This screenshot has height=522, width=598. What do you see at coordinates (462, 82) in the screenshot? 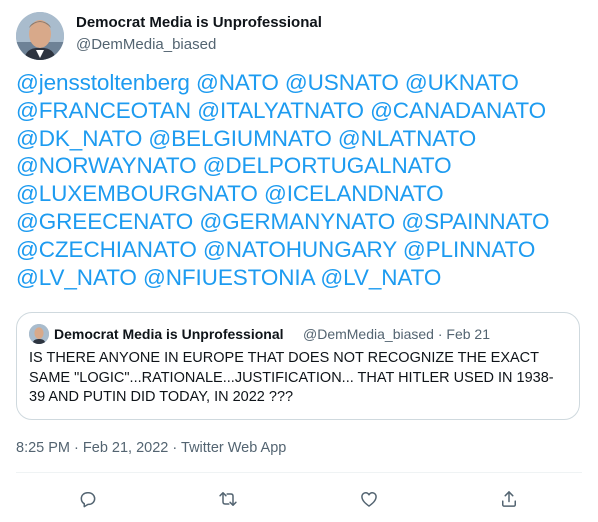
I see `mention: @UKNATO` at bounding box center [462, 82].